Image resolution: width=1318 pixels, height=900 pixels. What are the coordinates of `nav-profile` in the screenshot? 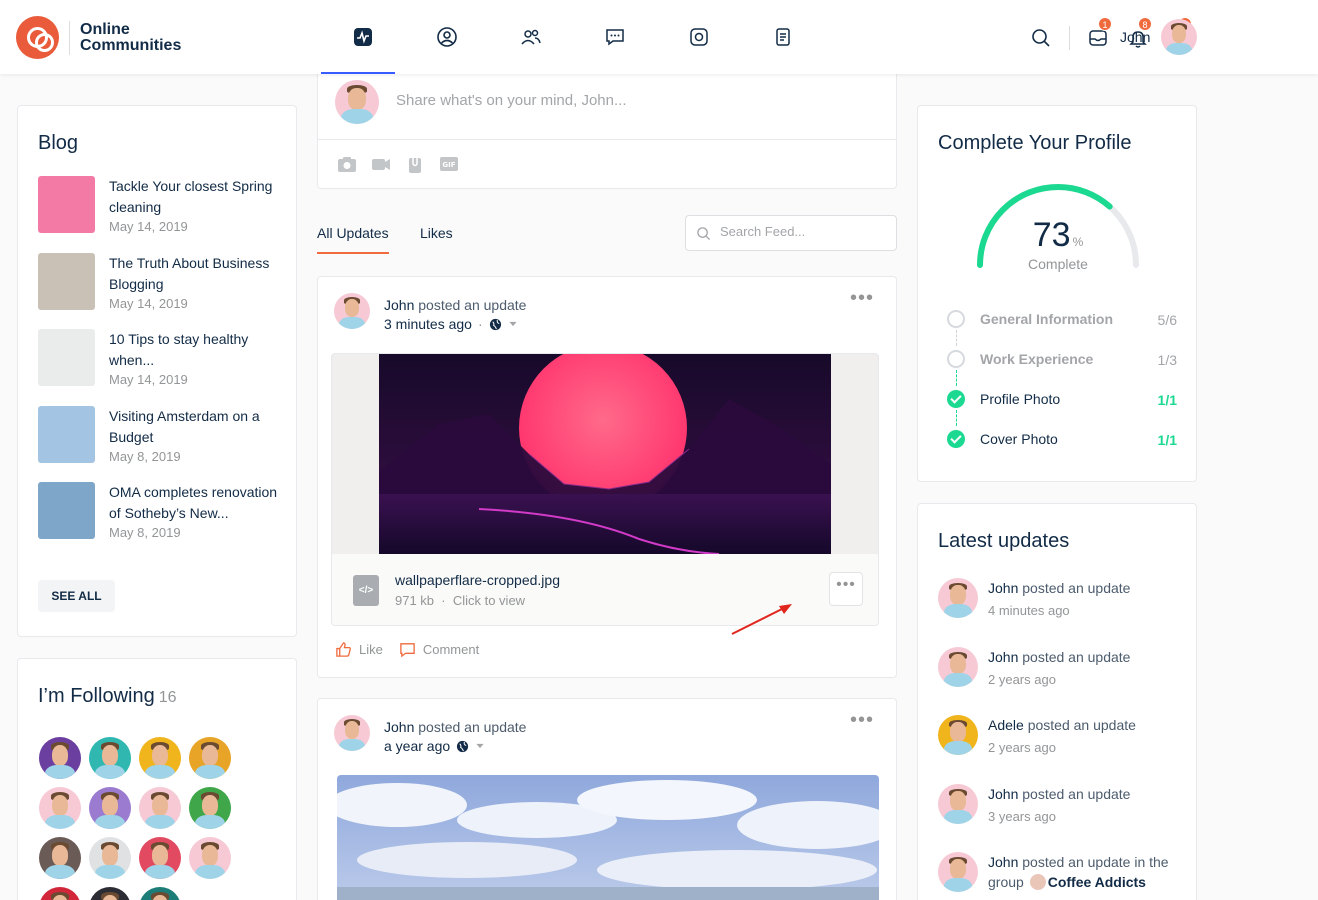 It's located at (447, 37).